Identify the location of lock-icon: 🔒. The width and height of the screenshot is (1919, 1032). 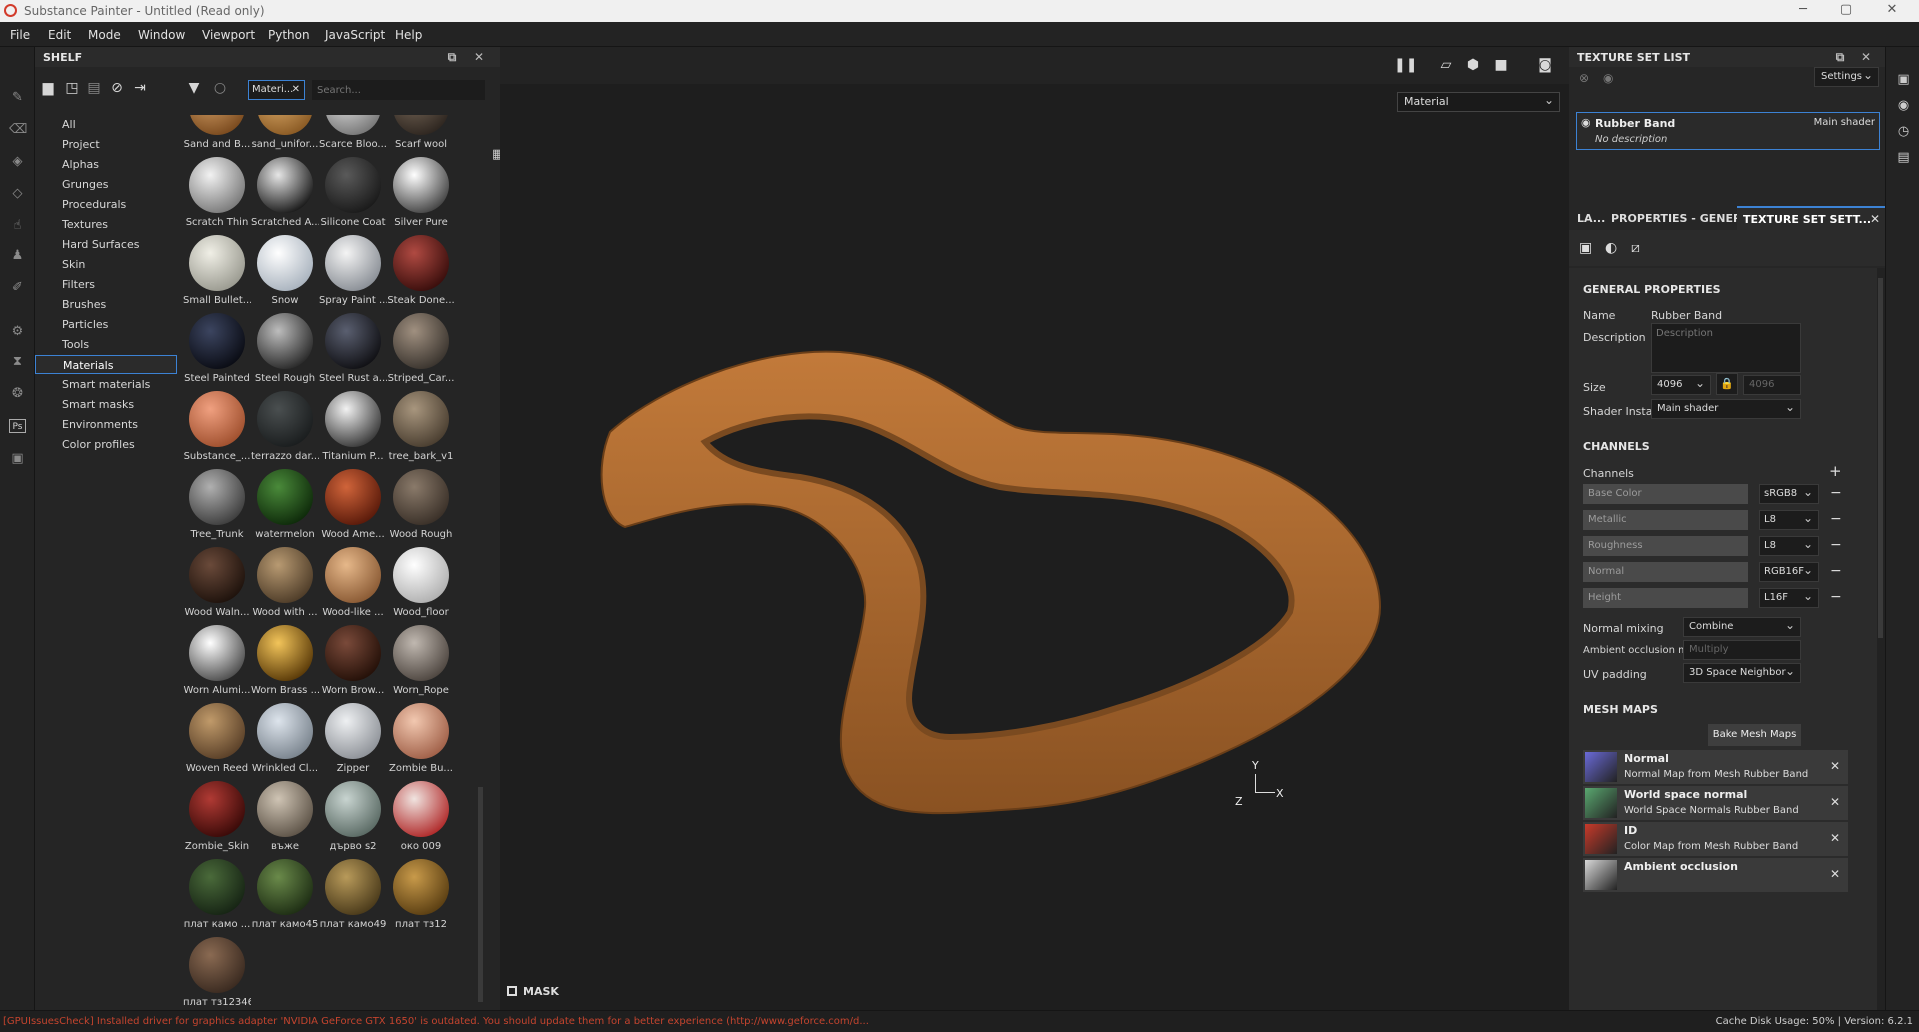
(1727, 384).